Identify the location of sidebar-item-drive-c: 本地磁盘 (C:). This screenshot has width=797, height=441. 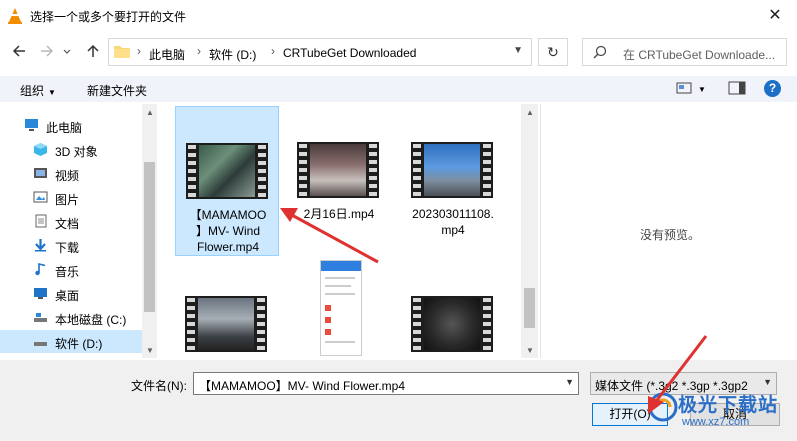
(71, 317).